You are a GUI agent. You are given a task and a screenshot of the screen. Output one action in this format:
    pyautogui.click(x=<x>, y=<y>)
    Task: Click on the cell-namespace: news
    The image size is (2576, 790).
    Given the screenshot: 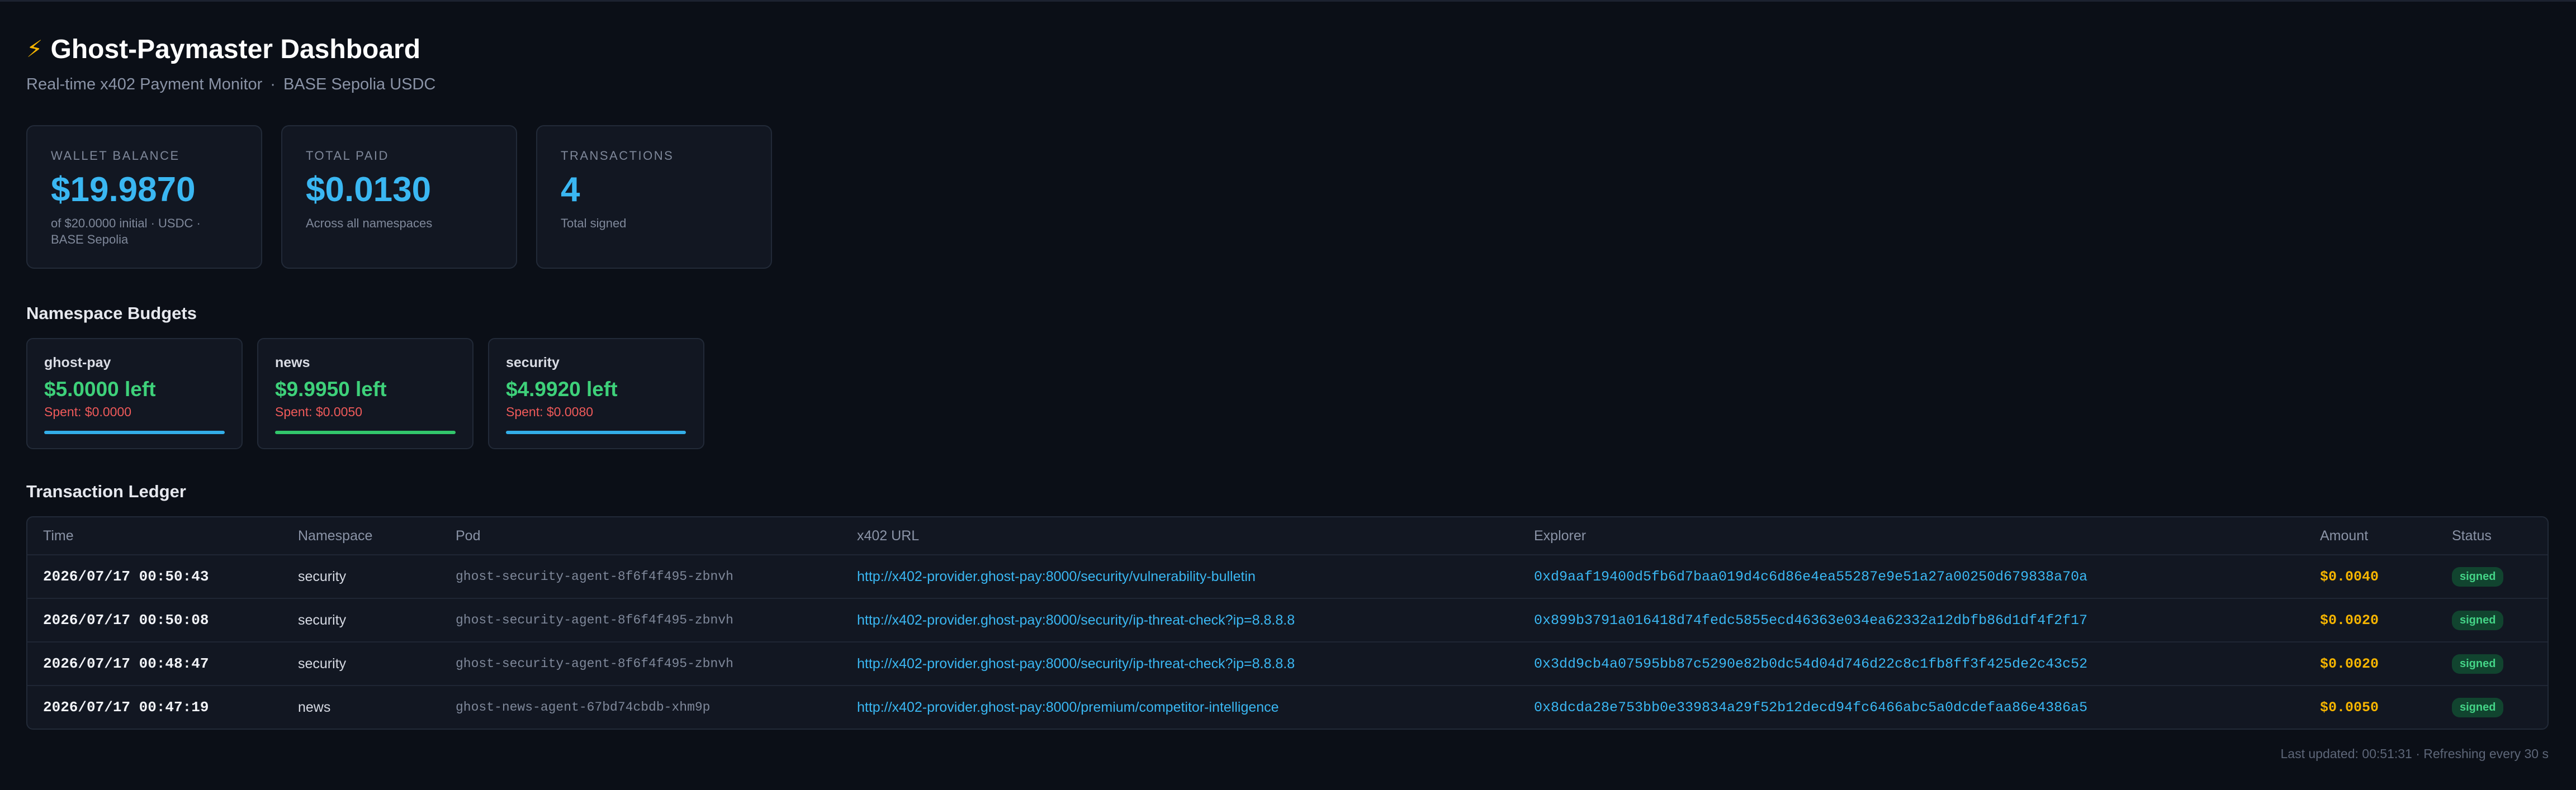 What is the action you would take?
    pyautogui.click(x=314, y=707)
    